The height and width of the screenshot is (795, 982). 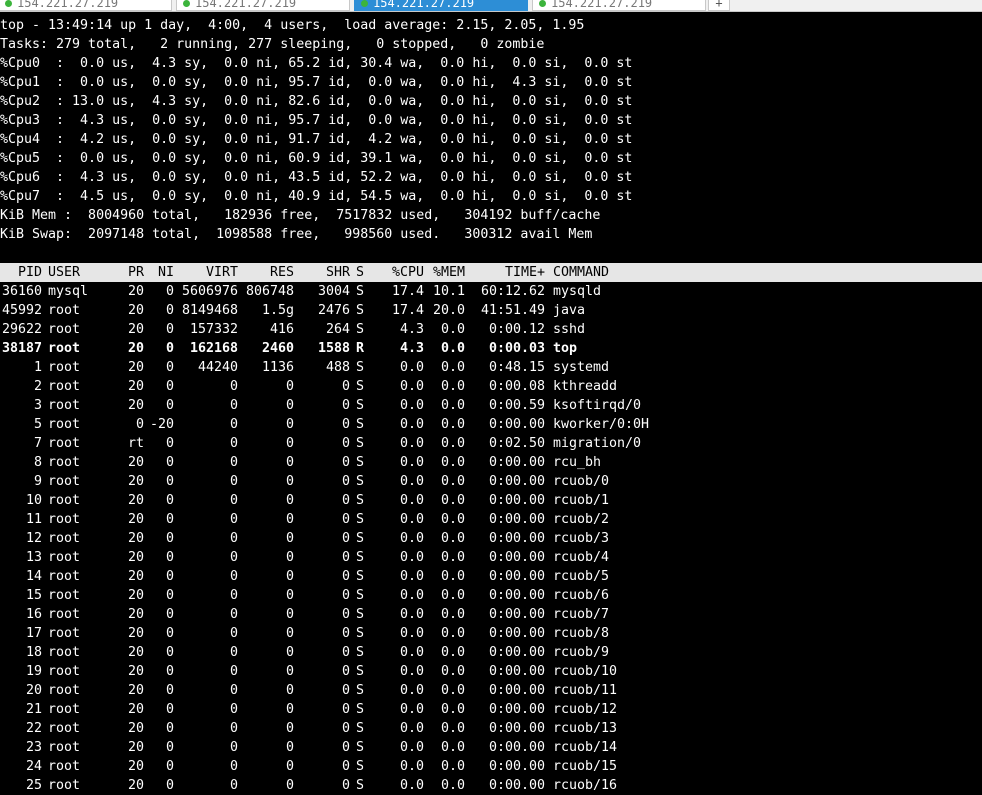 I want to click on column-header-cpu: %CPU, so click(x=407, y=272).